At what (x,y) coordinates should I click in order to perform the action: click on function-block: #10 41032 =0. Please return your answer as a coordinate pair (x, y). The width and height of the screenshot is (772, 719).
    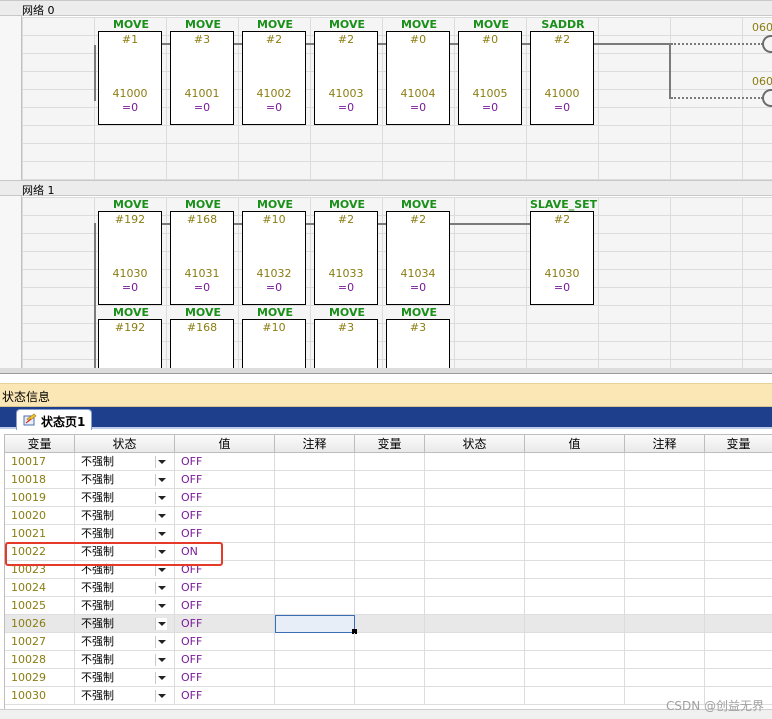
    Looking at the image, I should click on (274, 258).